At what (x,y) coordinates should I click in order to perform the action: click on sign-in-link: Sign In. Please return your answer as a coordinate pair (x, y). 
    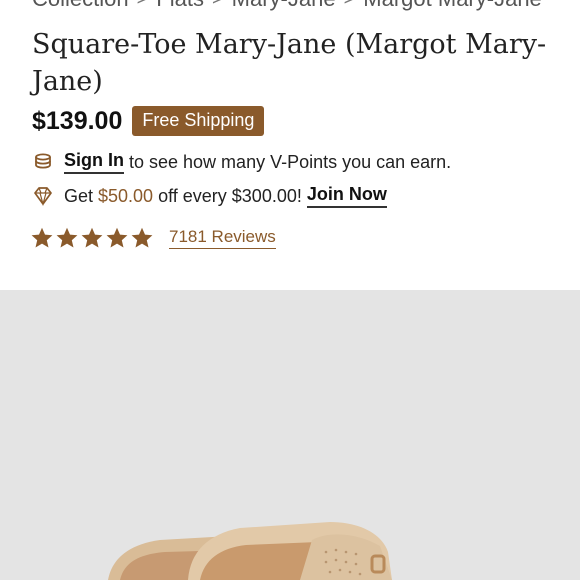
    Looking at the image, I should click on (94, 162).